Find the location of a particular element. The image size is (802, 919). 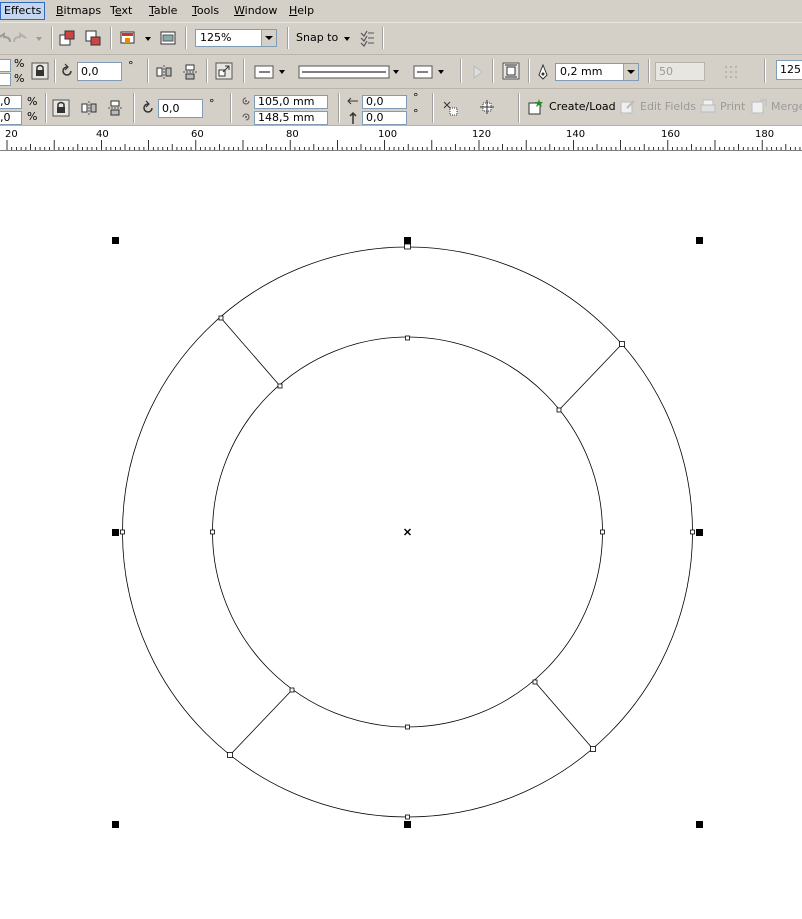

outline-width-combo: 0,2 mm is located at coordinates (597, 72).